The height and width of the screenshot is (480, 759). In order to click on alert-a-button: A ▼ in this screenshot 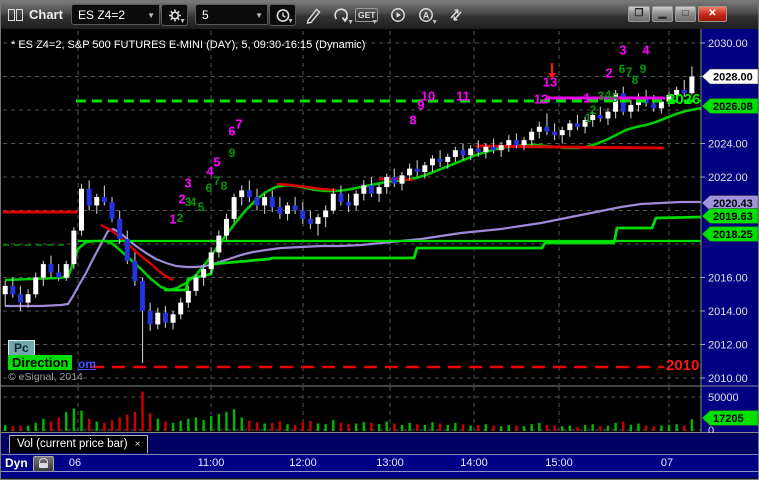, I will do `click(426, 15)`.